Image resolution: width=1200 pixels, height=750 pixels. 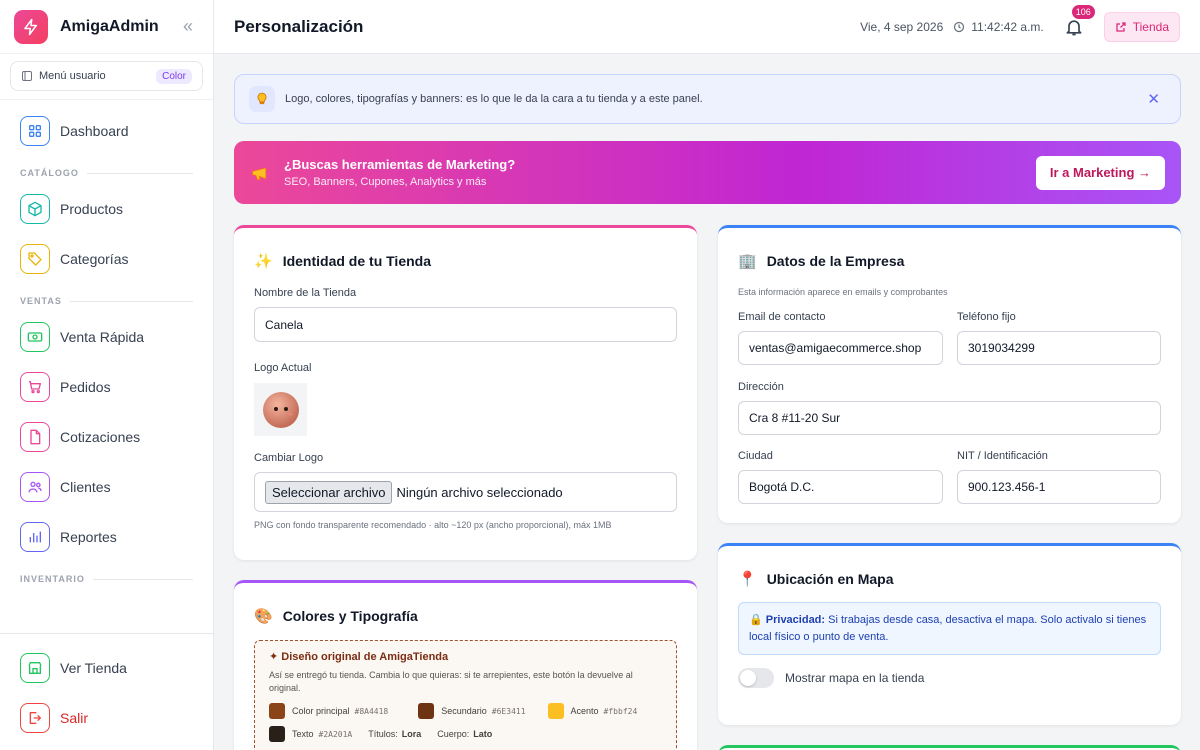 I want to click on current-date: Vie, 4 sep 2026, so click(x=902, y=26).